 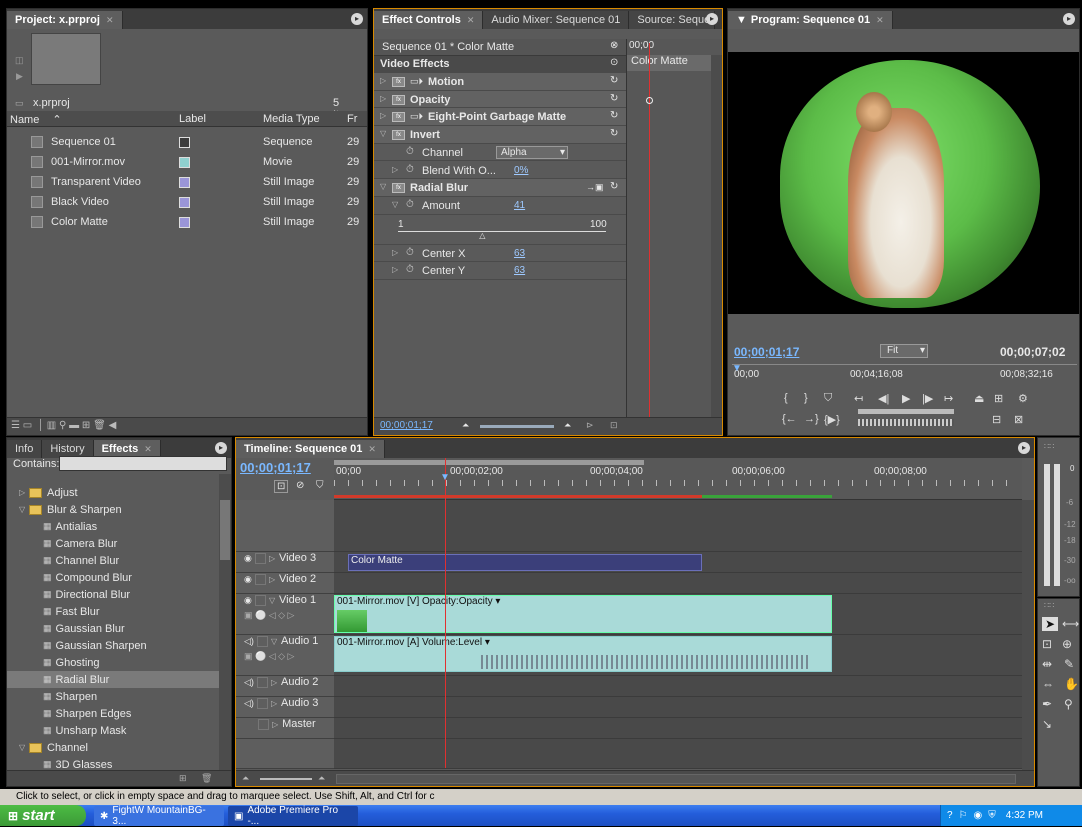 I want to click on col-name: Name ⌃, so click(x=36, y=119).